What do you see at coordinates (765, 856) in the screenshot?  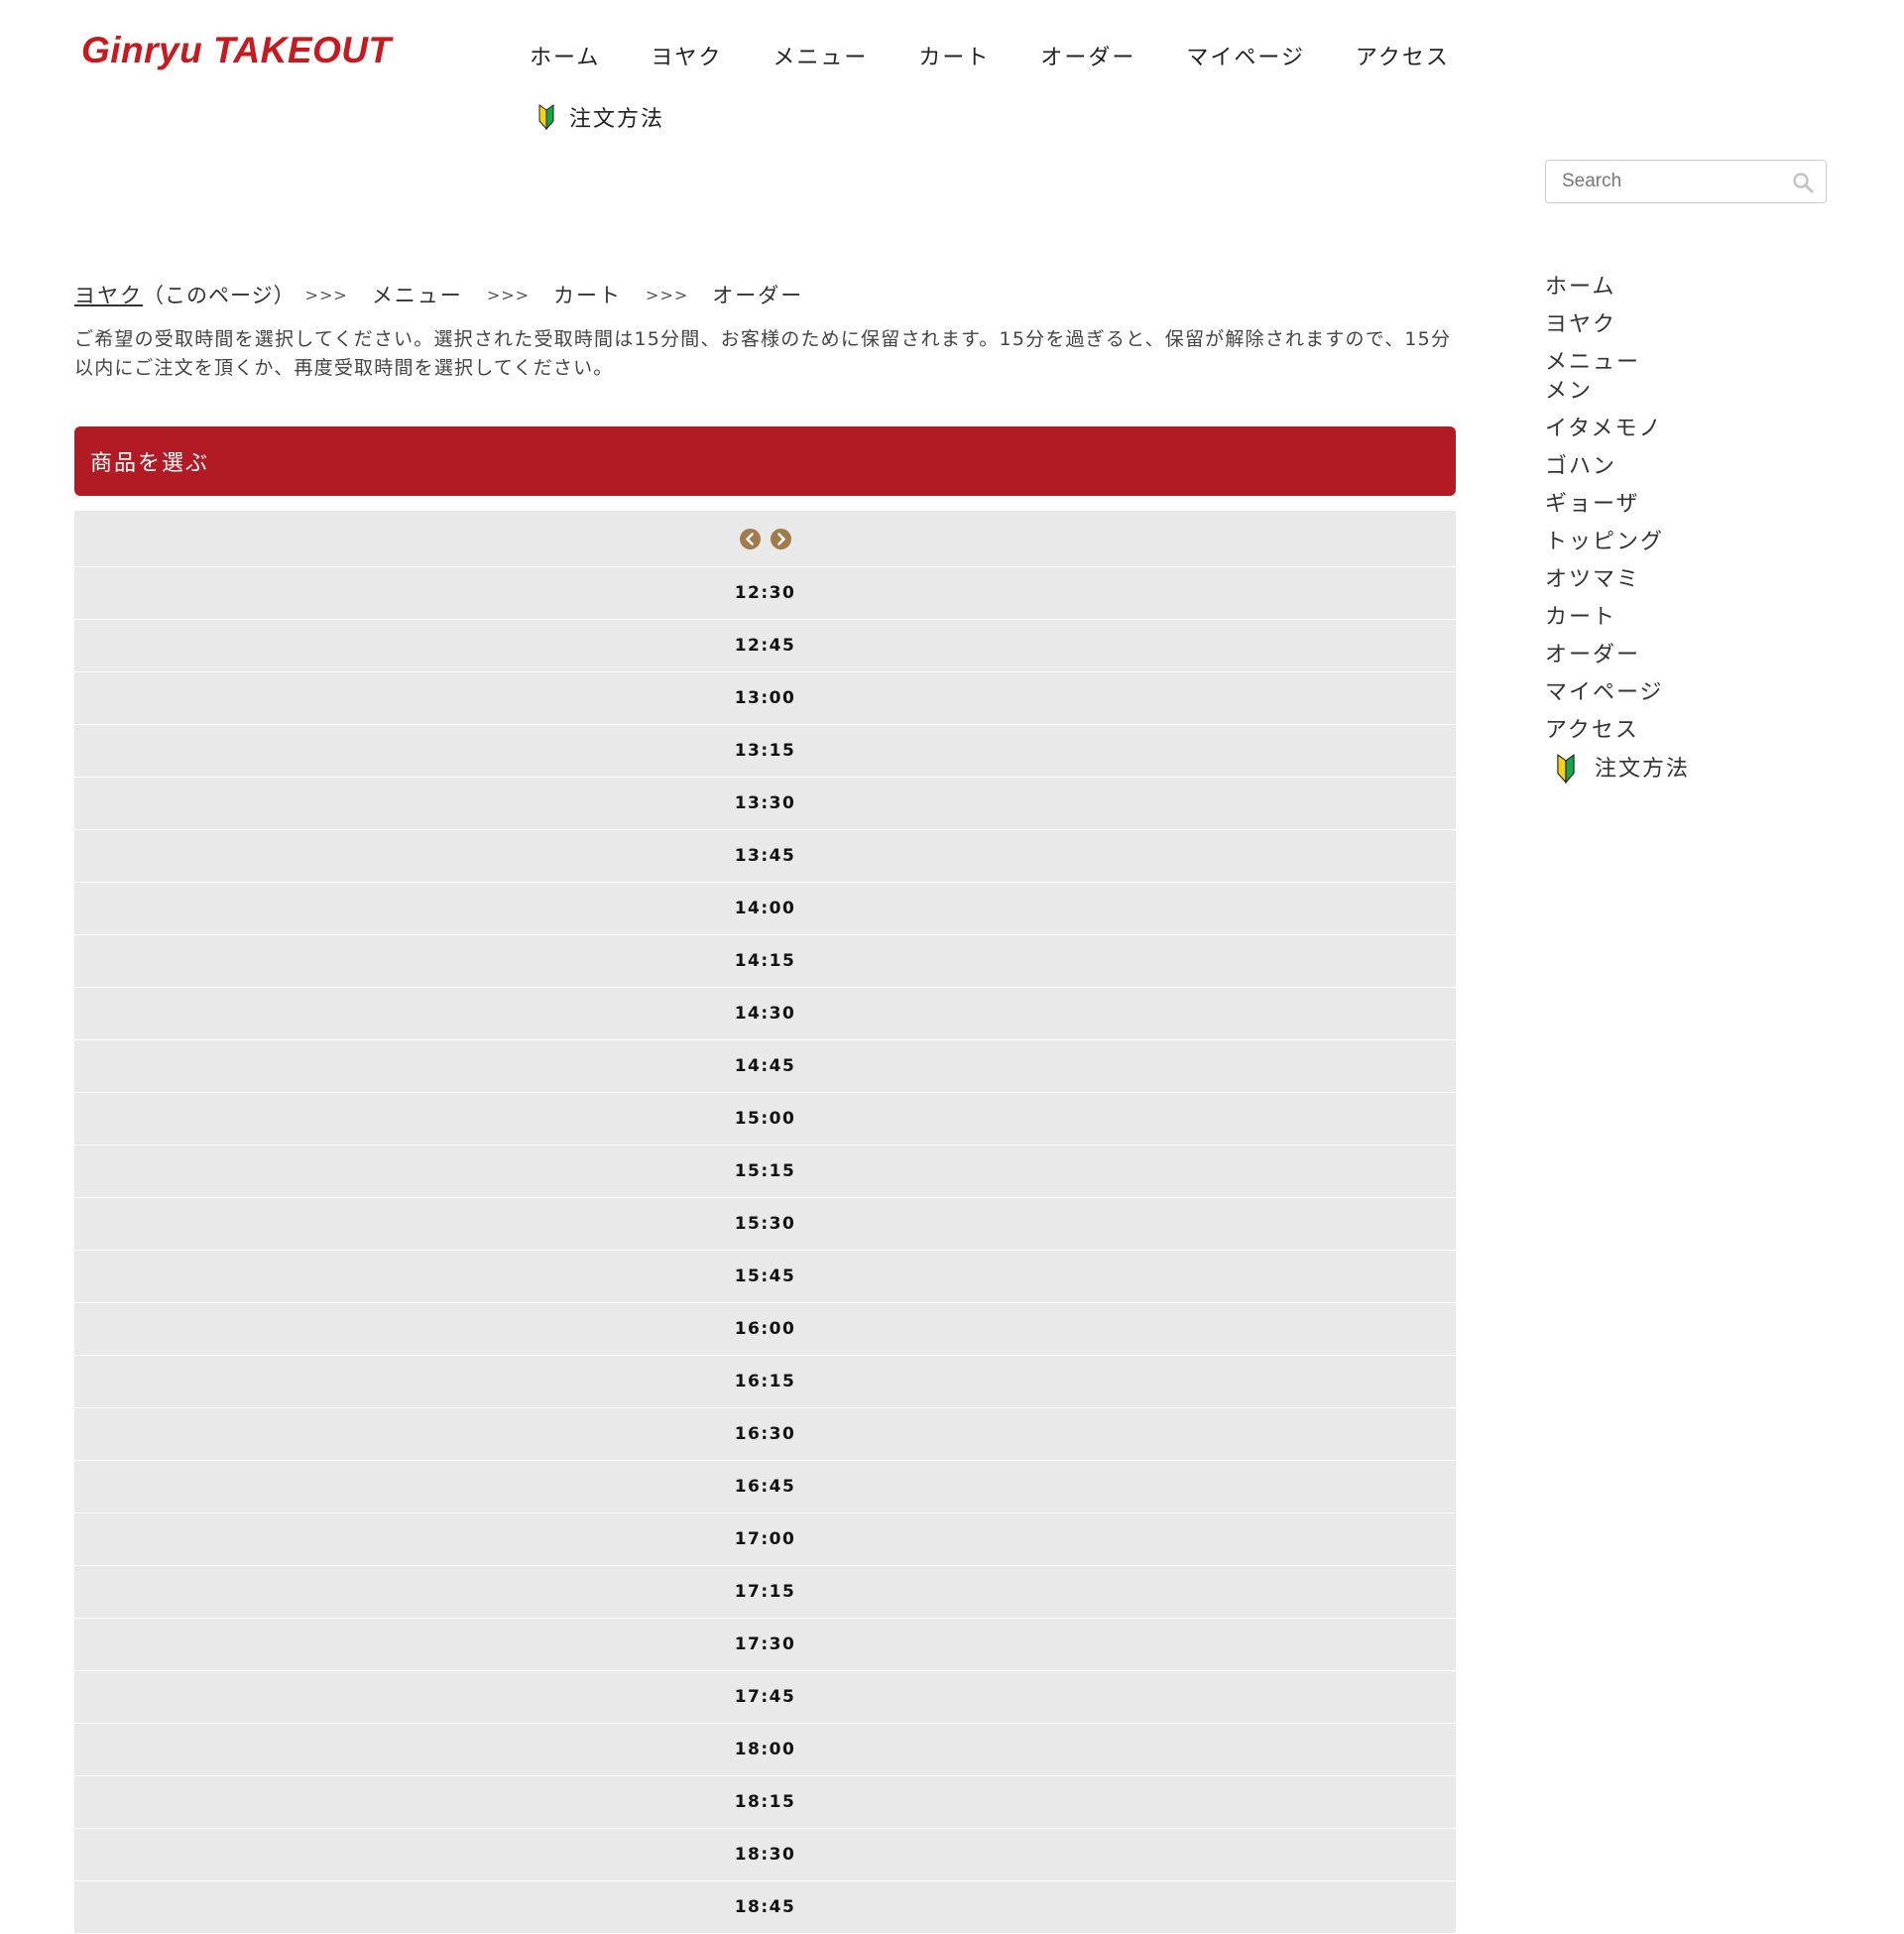 I see `time-slot-row: 13:45` at bounding box center [765, 856].